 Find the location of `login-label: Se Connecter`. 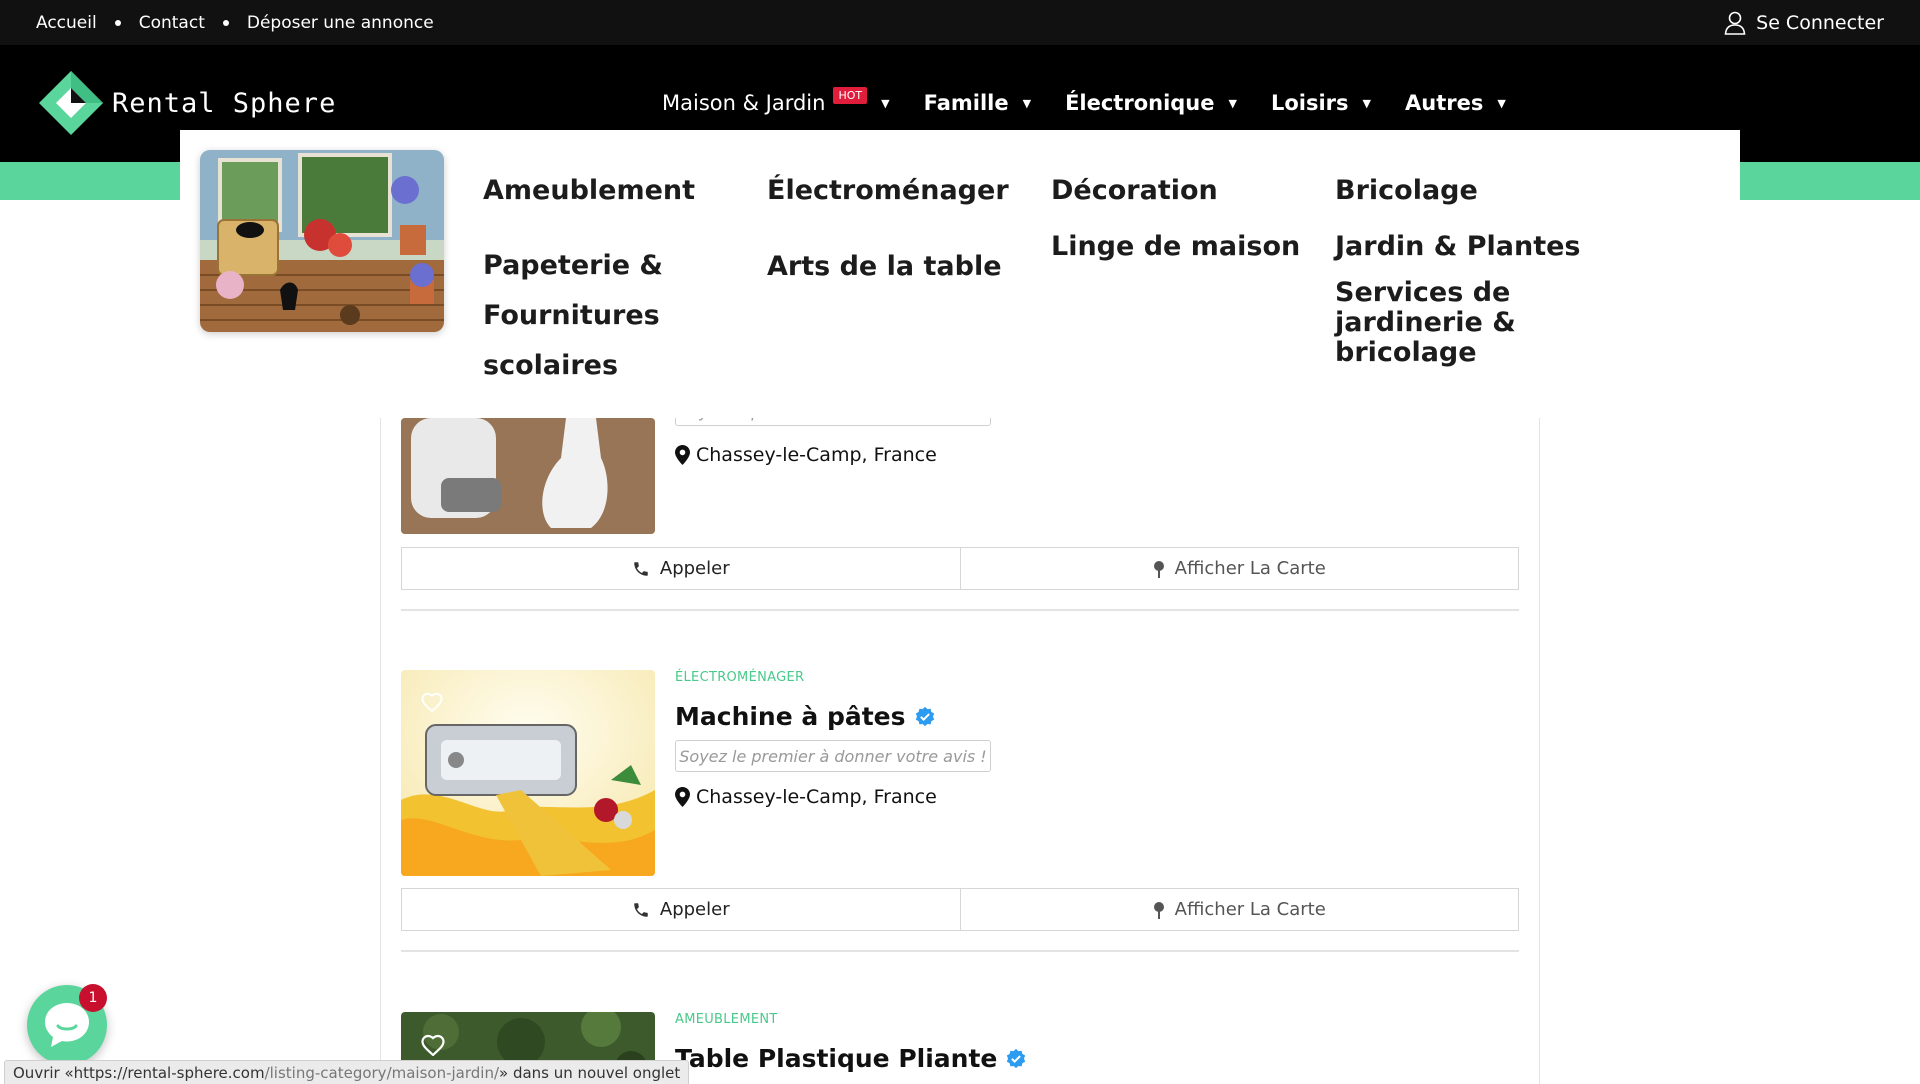

login-label: Se Connecter is located at coordinates (1820, 22).